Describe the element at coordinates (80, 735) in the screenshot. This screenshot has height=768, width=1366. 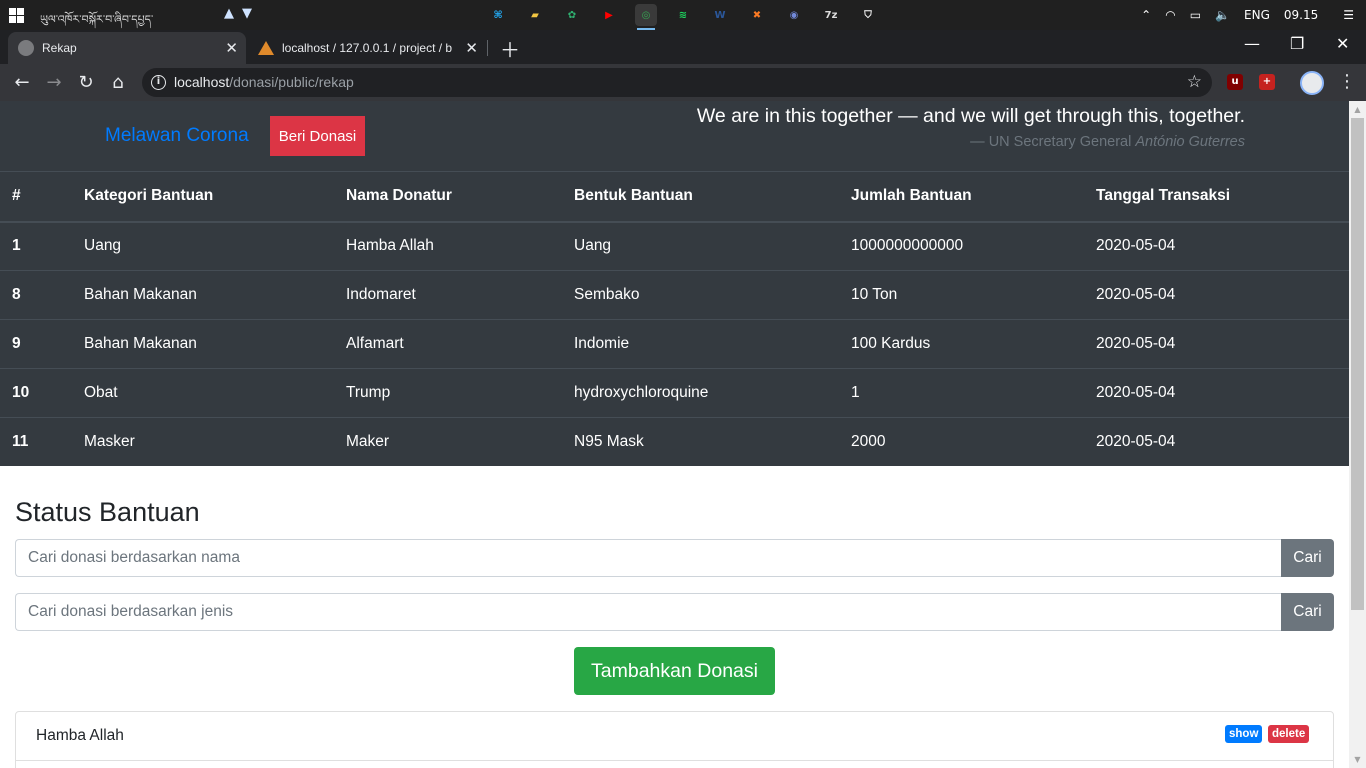
I see `donor-name: Hamba Allah` at that location.